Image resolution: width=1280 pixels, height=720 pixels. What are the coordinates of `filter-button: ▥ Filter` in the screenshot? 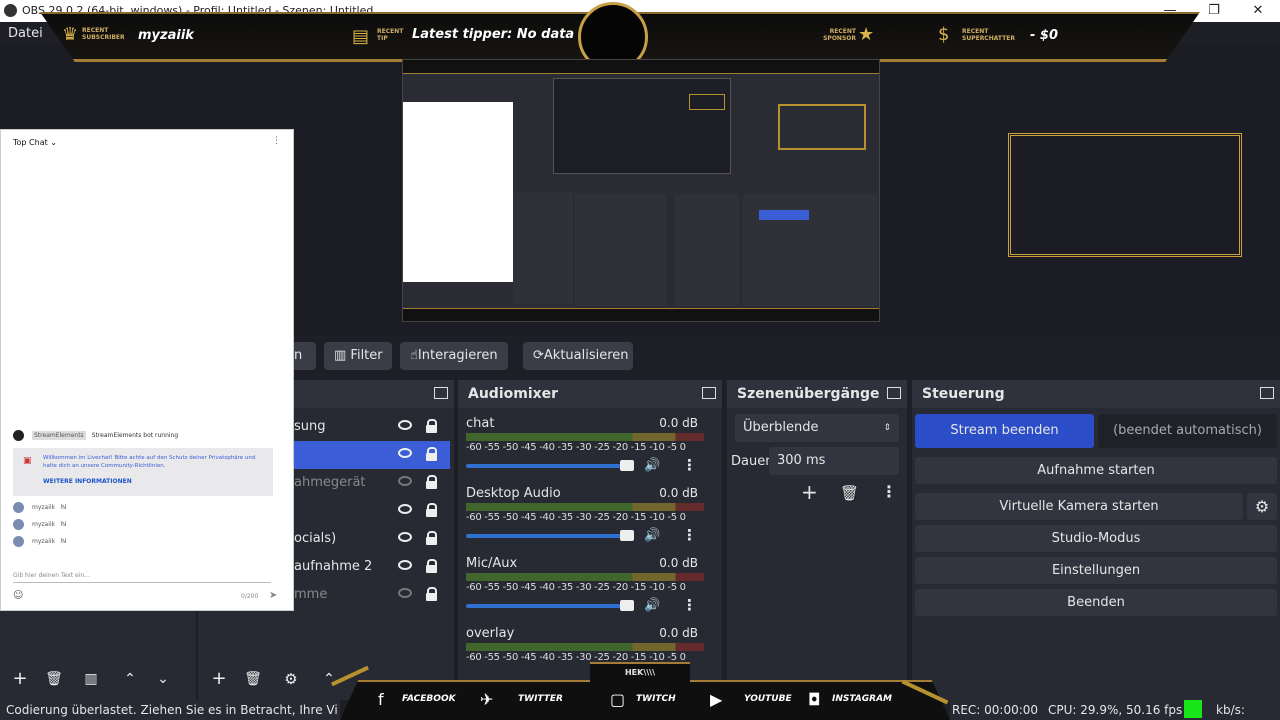 It's located at (358, 356).